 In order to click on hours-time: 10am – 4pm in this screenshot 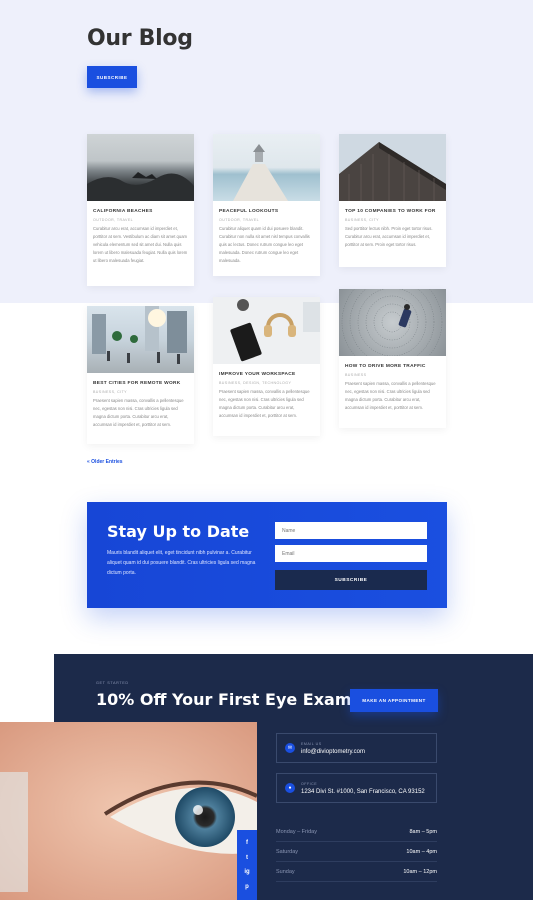, I will do `click(421, 851)`.